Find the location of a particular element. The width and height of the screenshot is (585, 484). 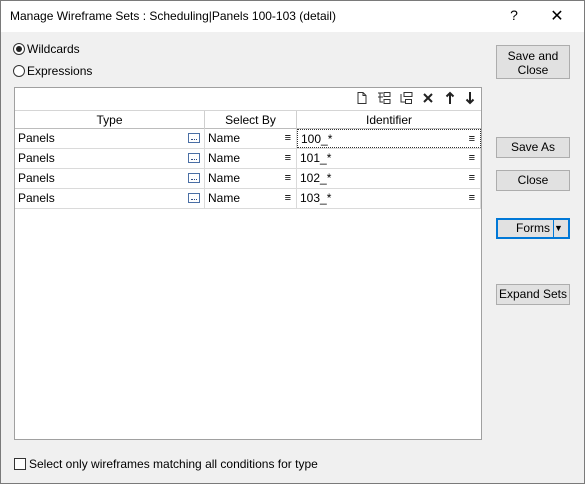

move-up-icon is located at coordinates (450, 98).